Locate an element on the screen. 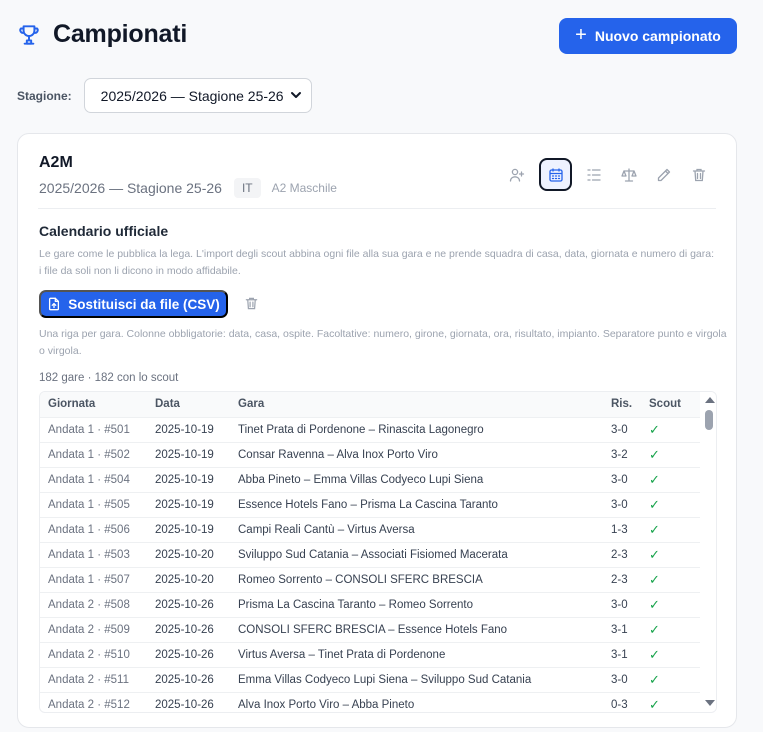  table-scrollbar is located at coordinates (709, 552).